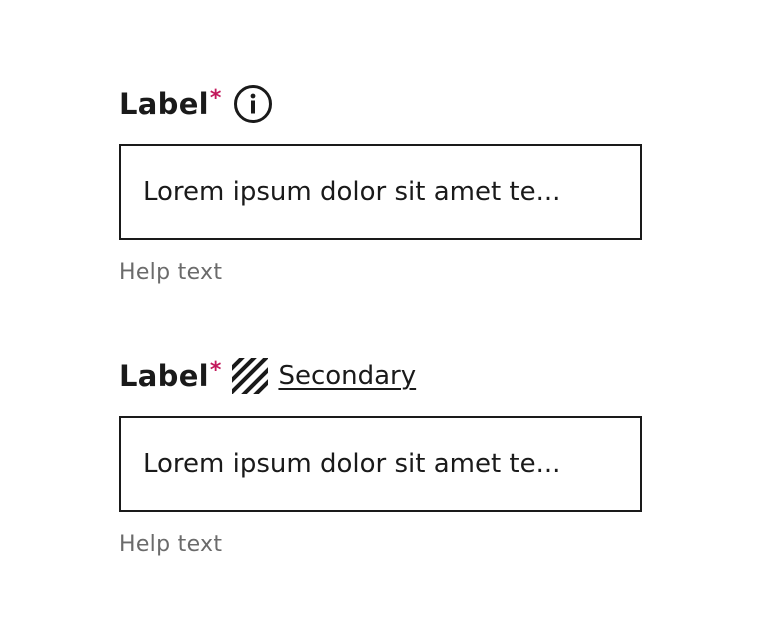  I want to click on field-label-row: Label * Secondary, so click(380, 376).